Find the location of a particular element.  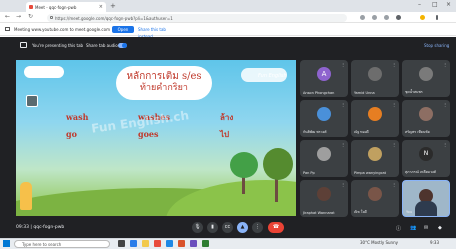

new-tab-icon: + is located at coordinates (113, 6).